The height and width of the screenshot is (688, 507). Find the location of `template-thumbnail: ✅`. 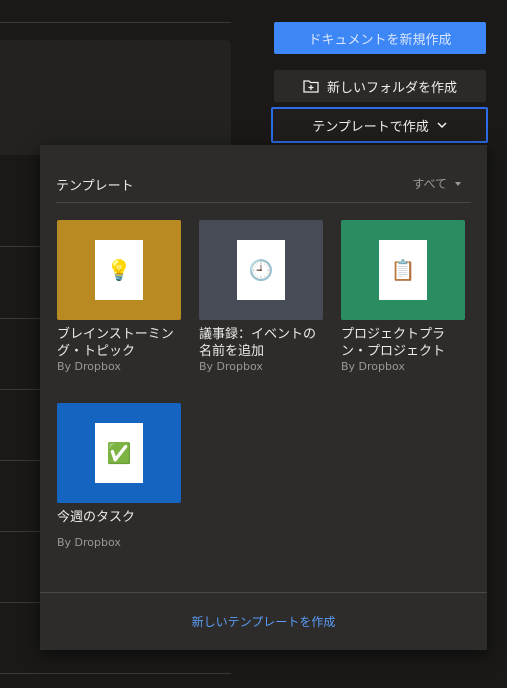

template-thumbnail: ✅ is located at coordinates (119, 453).